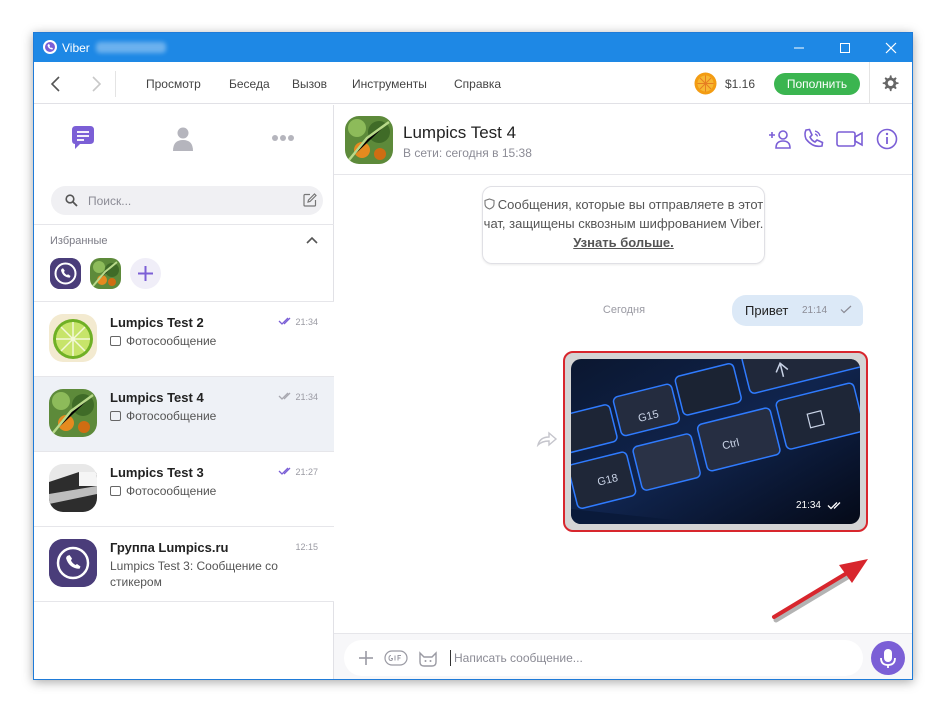 The height and width of the screenshot is (713, 946). Describe the element at coordinates (157, 397) in the screenshot. I see `chat-name: Lumpics Test 4` at that location.